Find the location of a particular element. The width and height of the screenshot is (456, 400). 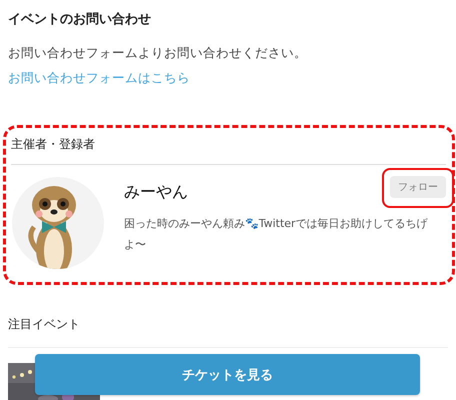

organizer-name: みーやん is located at coordinates (156, 192).